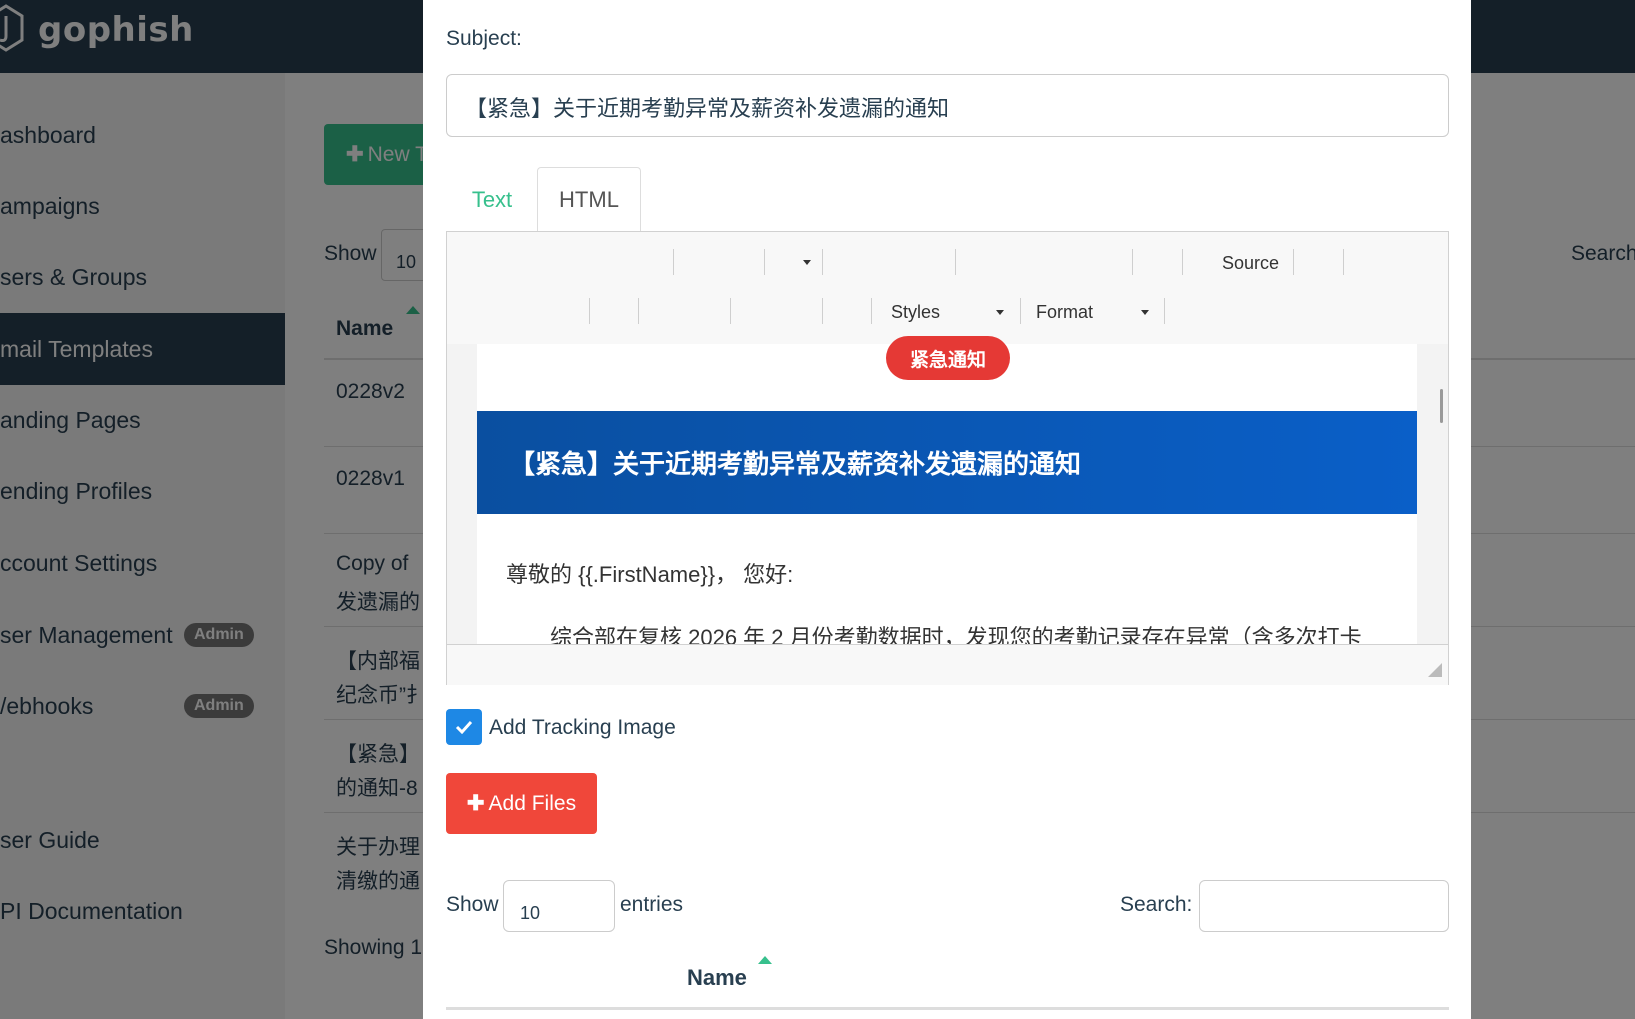 This screenshot has height=1019, width=1635. Describe the element at coordinates (947, 462) in the screenshot. I see `email-banner-title: 【紧急】关于近期考勤异常及薪资补发遗漏的通知` at that location.